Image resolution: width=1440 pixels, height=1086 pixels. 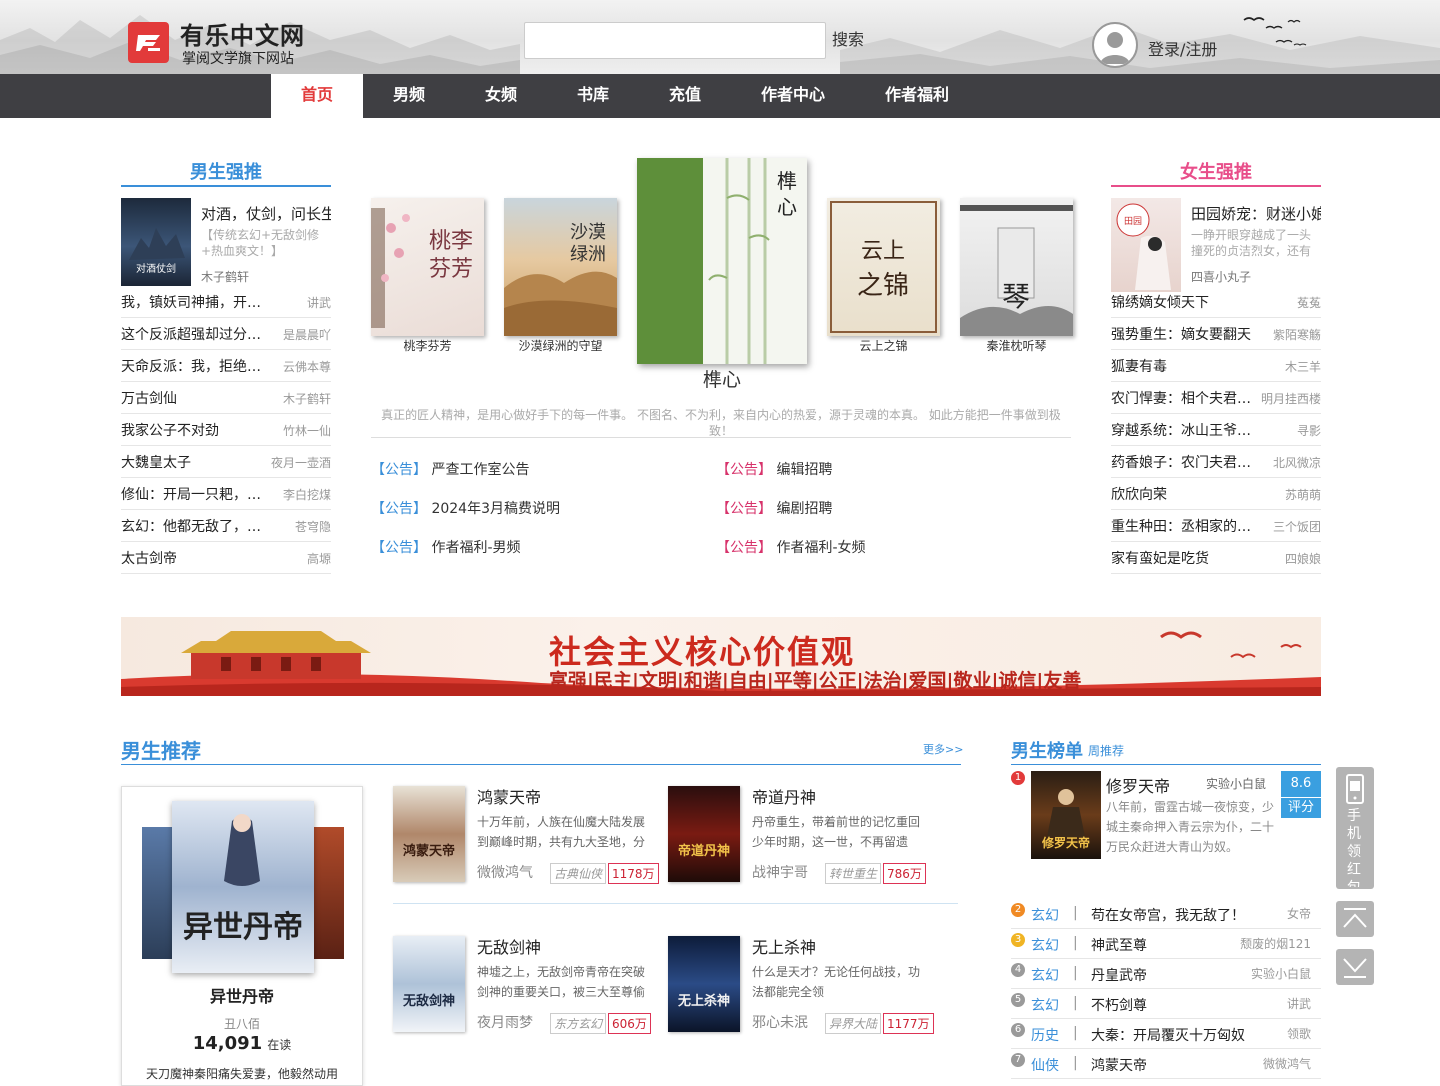 What do you see at coordinates (774, 508) in the screenshot?
I see `notice-item: 【公告】 编剧招聘` at bounding box center [774, 508].